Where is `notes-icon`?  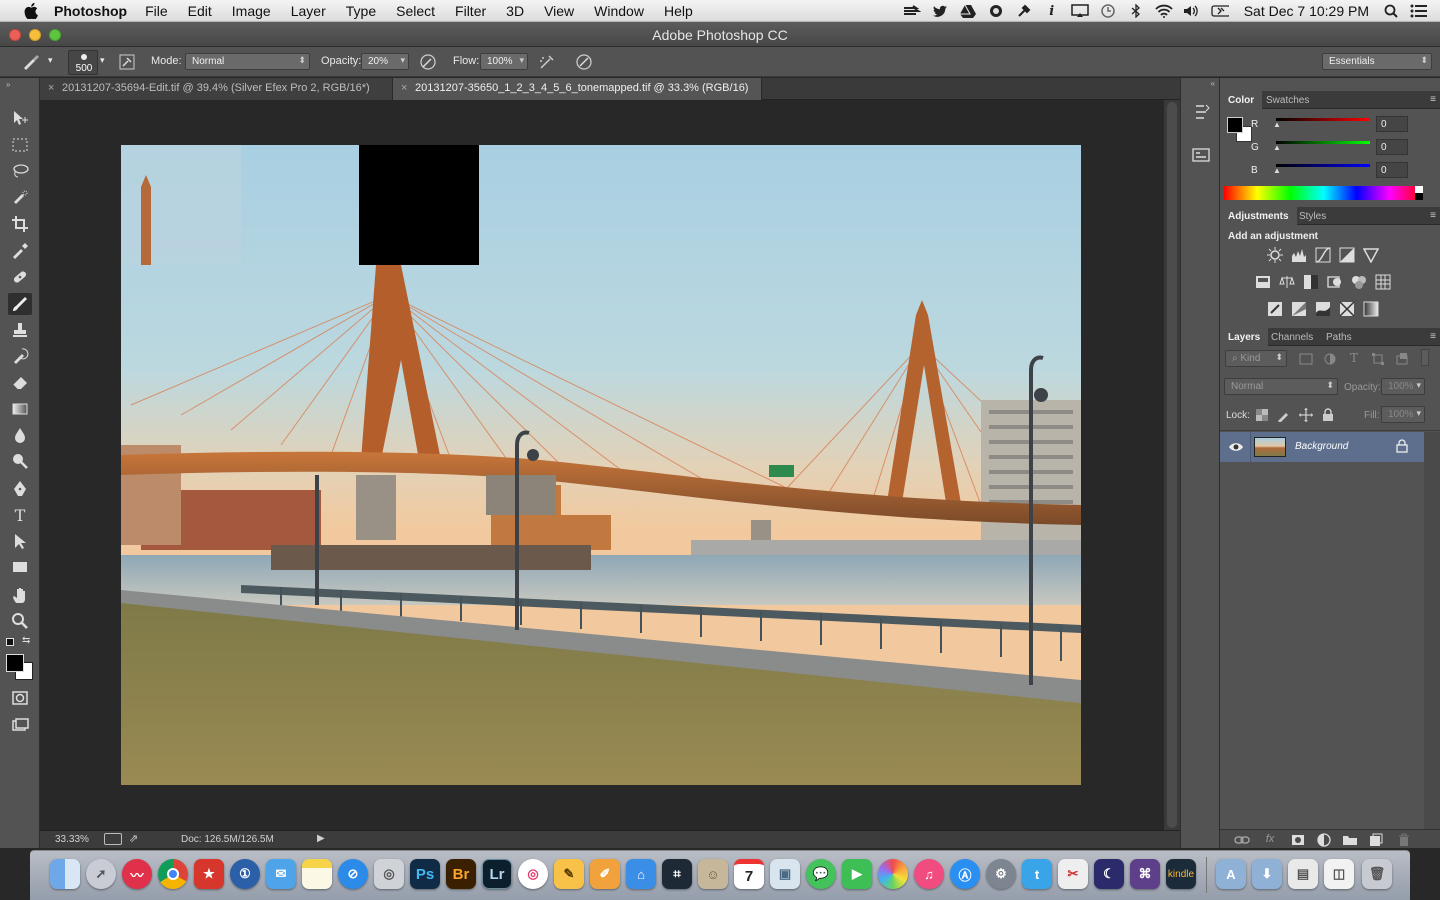 notes-icon is located at coordinates (317, 874).